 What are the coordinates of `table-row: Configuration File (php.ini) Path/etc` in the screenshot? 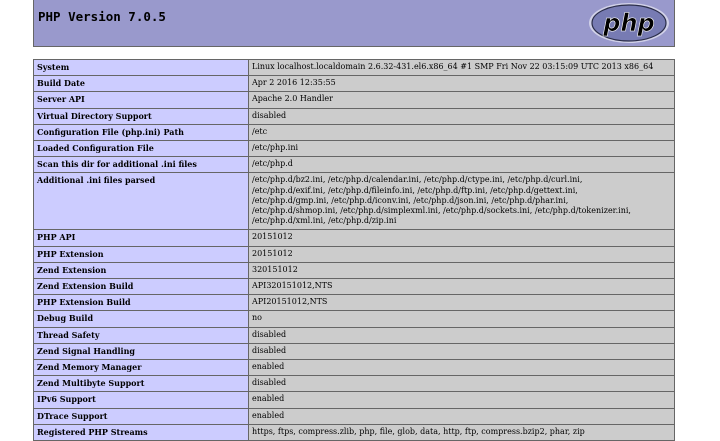 It's located at (354, 132).